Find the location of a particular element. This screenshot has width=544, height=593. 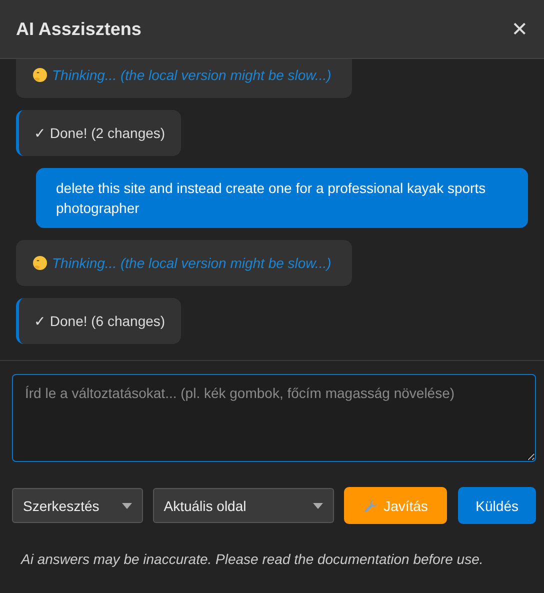

user-message: delete this site and instead create one for a professional kayak sports photographer is located at coordinates (282, 198).